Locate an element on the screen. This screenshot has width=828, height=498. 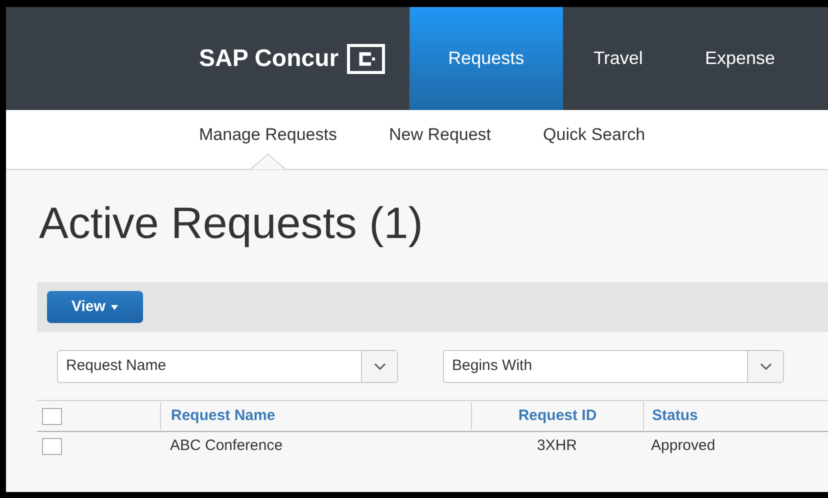
column-header: Request ID is located at coordinates (557, 416).